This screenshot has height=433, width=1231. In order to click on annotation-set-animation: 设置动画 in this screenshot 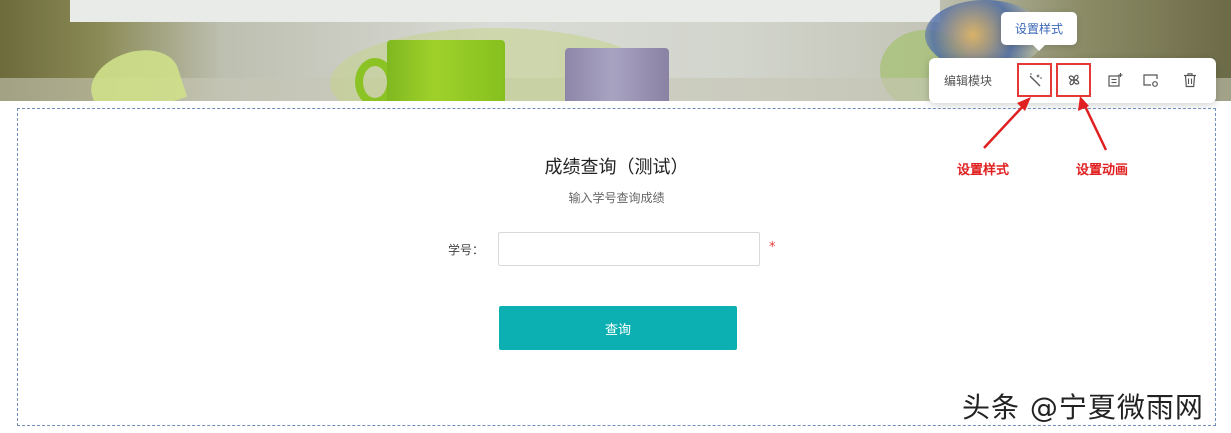, I will do `click(1102, 170)`.